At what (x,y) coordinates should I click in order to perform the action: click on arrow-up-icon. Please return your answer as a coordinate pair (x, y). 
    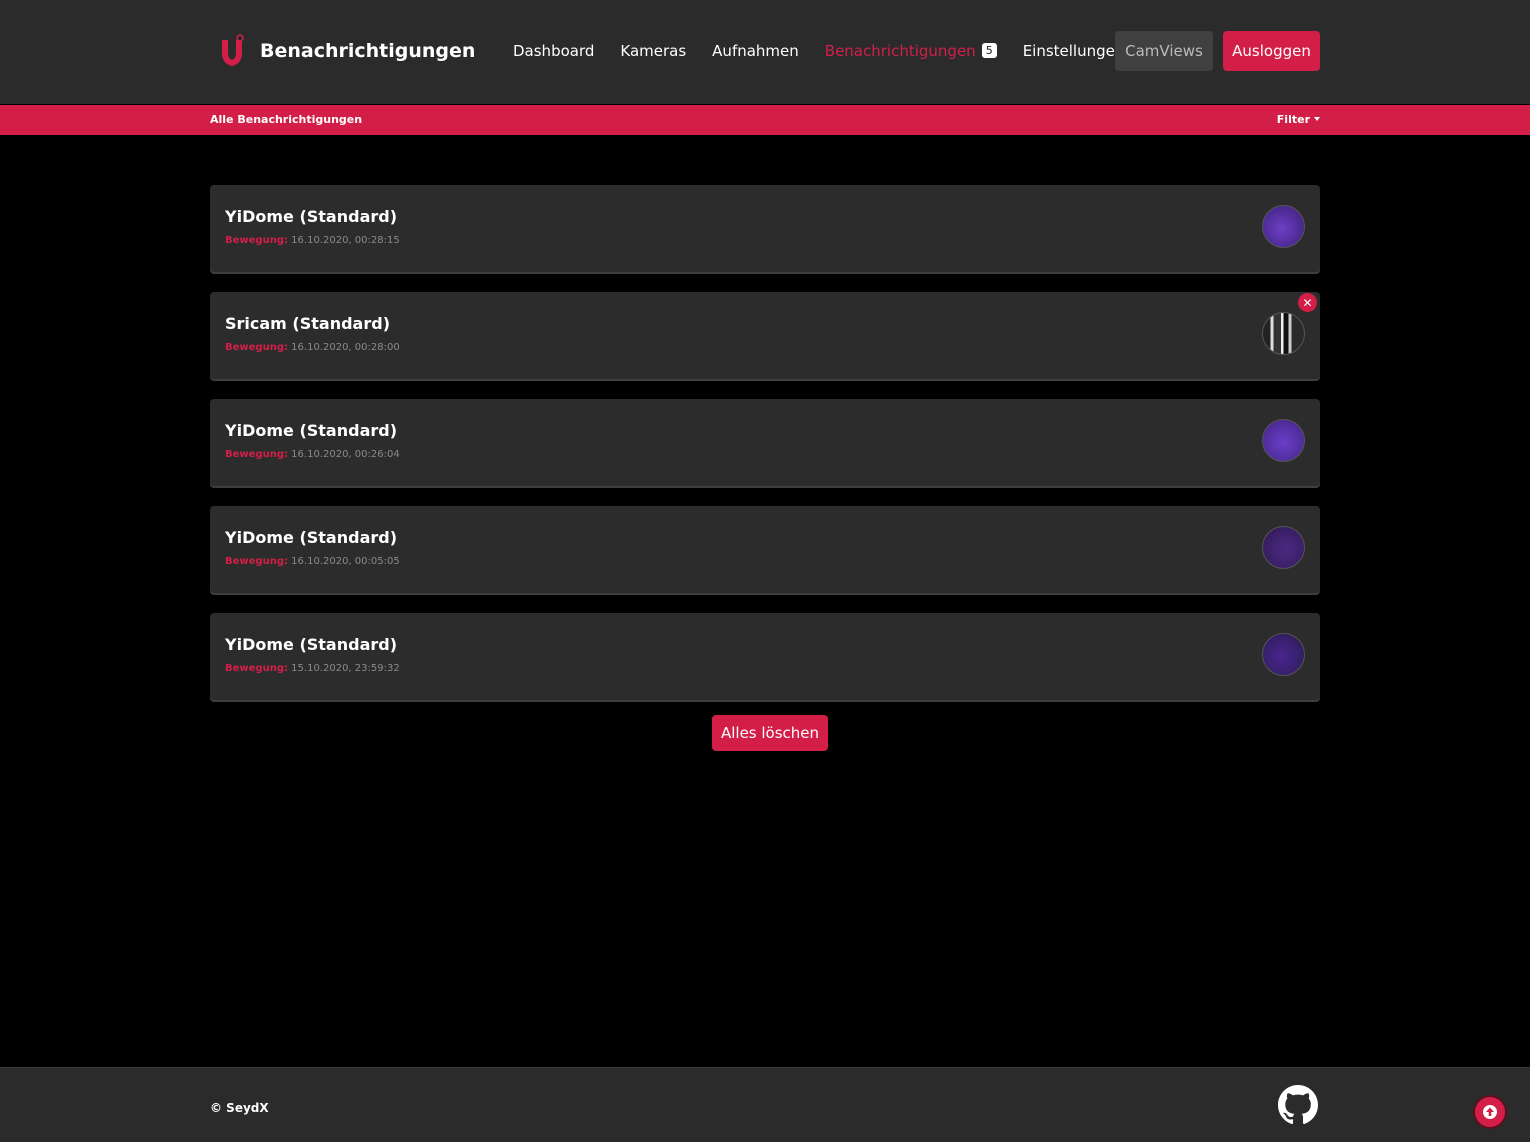
    Looking at the image, I should click on (1490, 1112).